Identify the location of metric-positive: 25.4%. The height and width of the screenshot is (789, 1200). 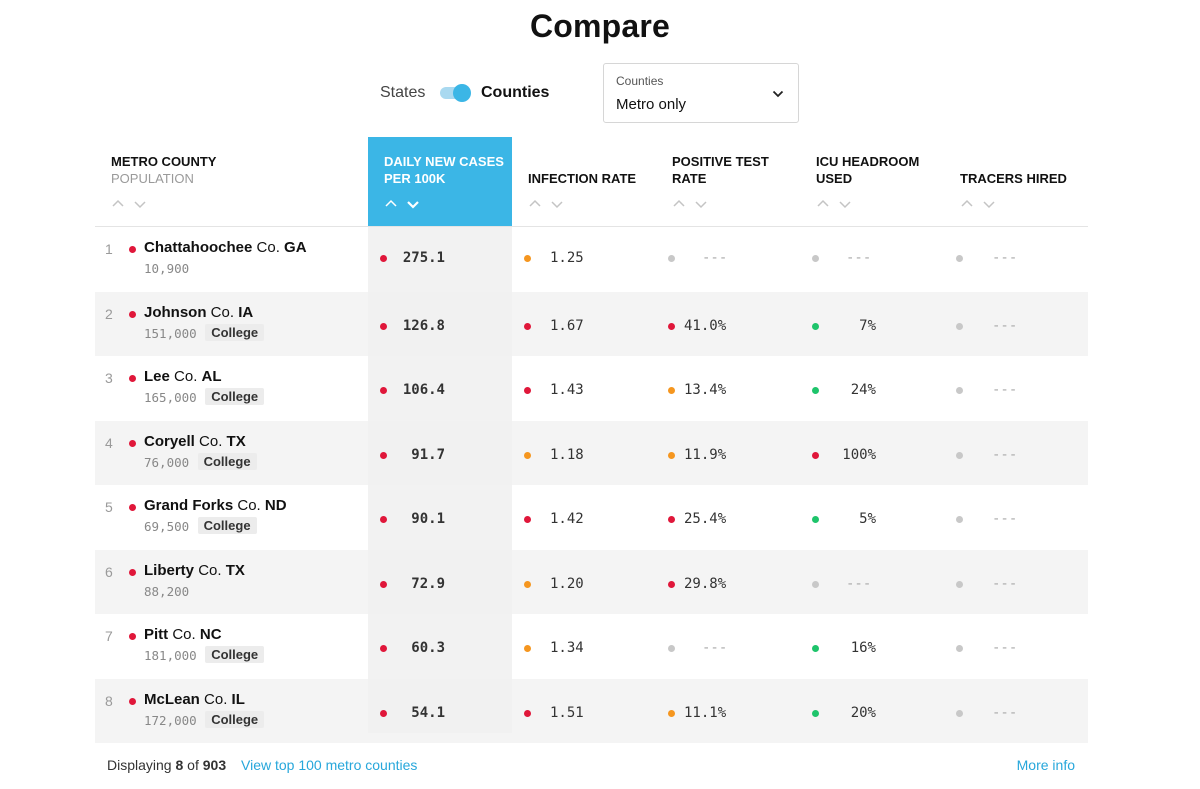
(705, 519).